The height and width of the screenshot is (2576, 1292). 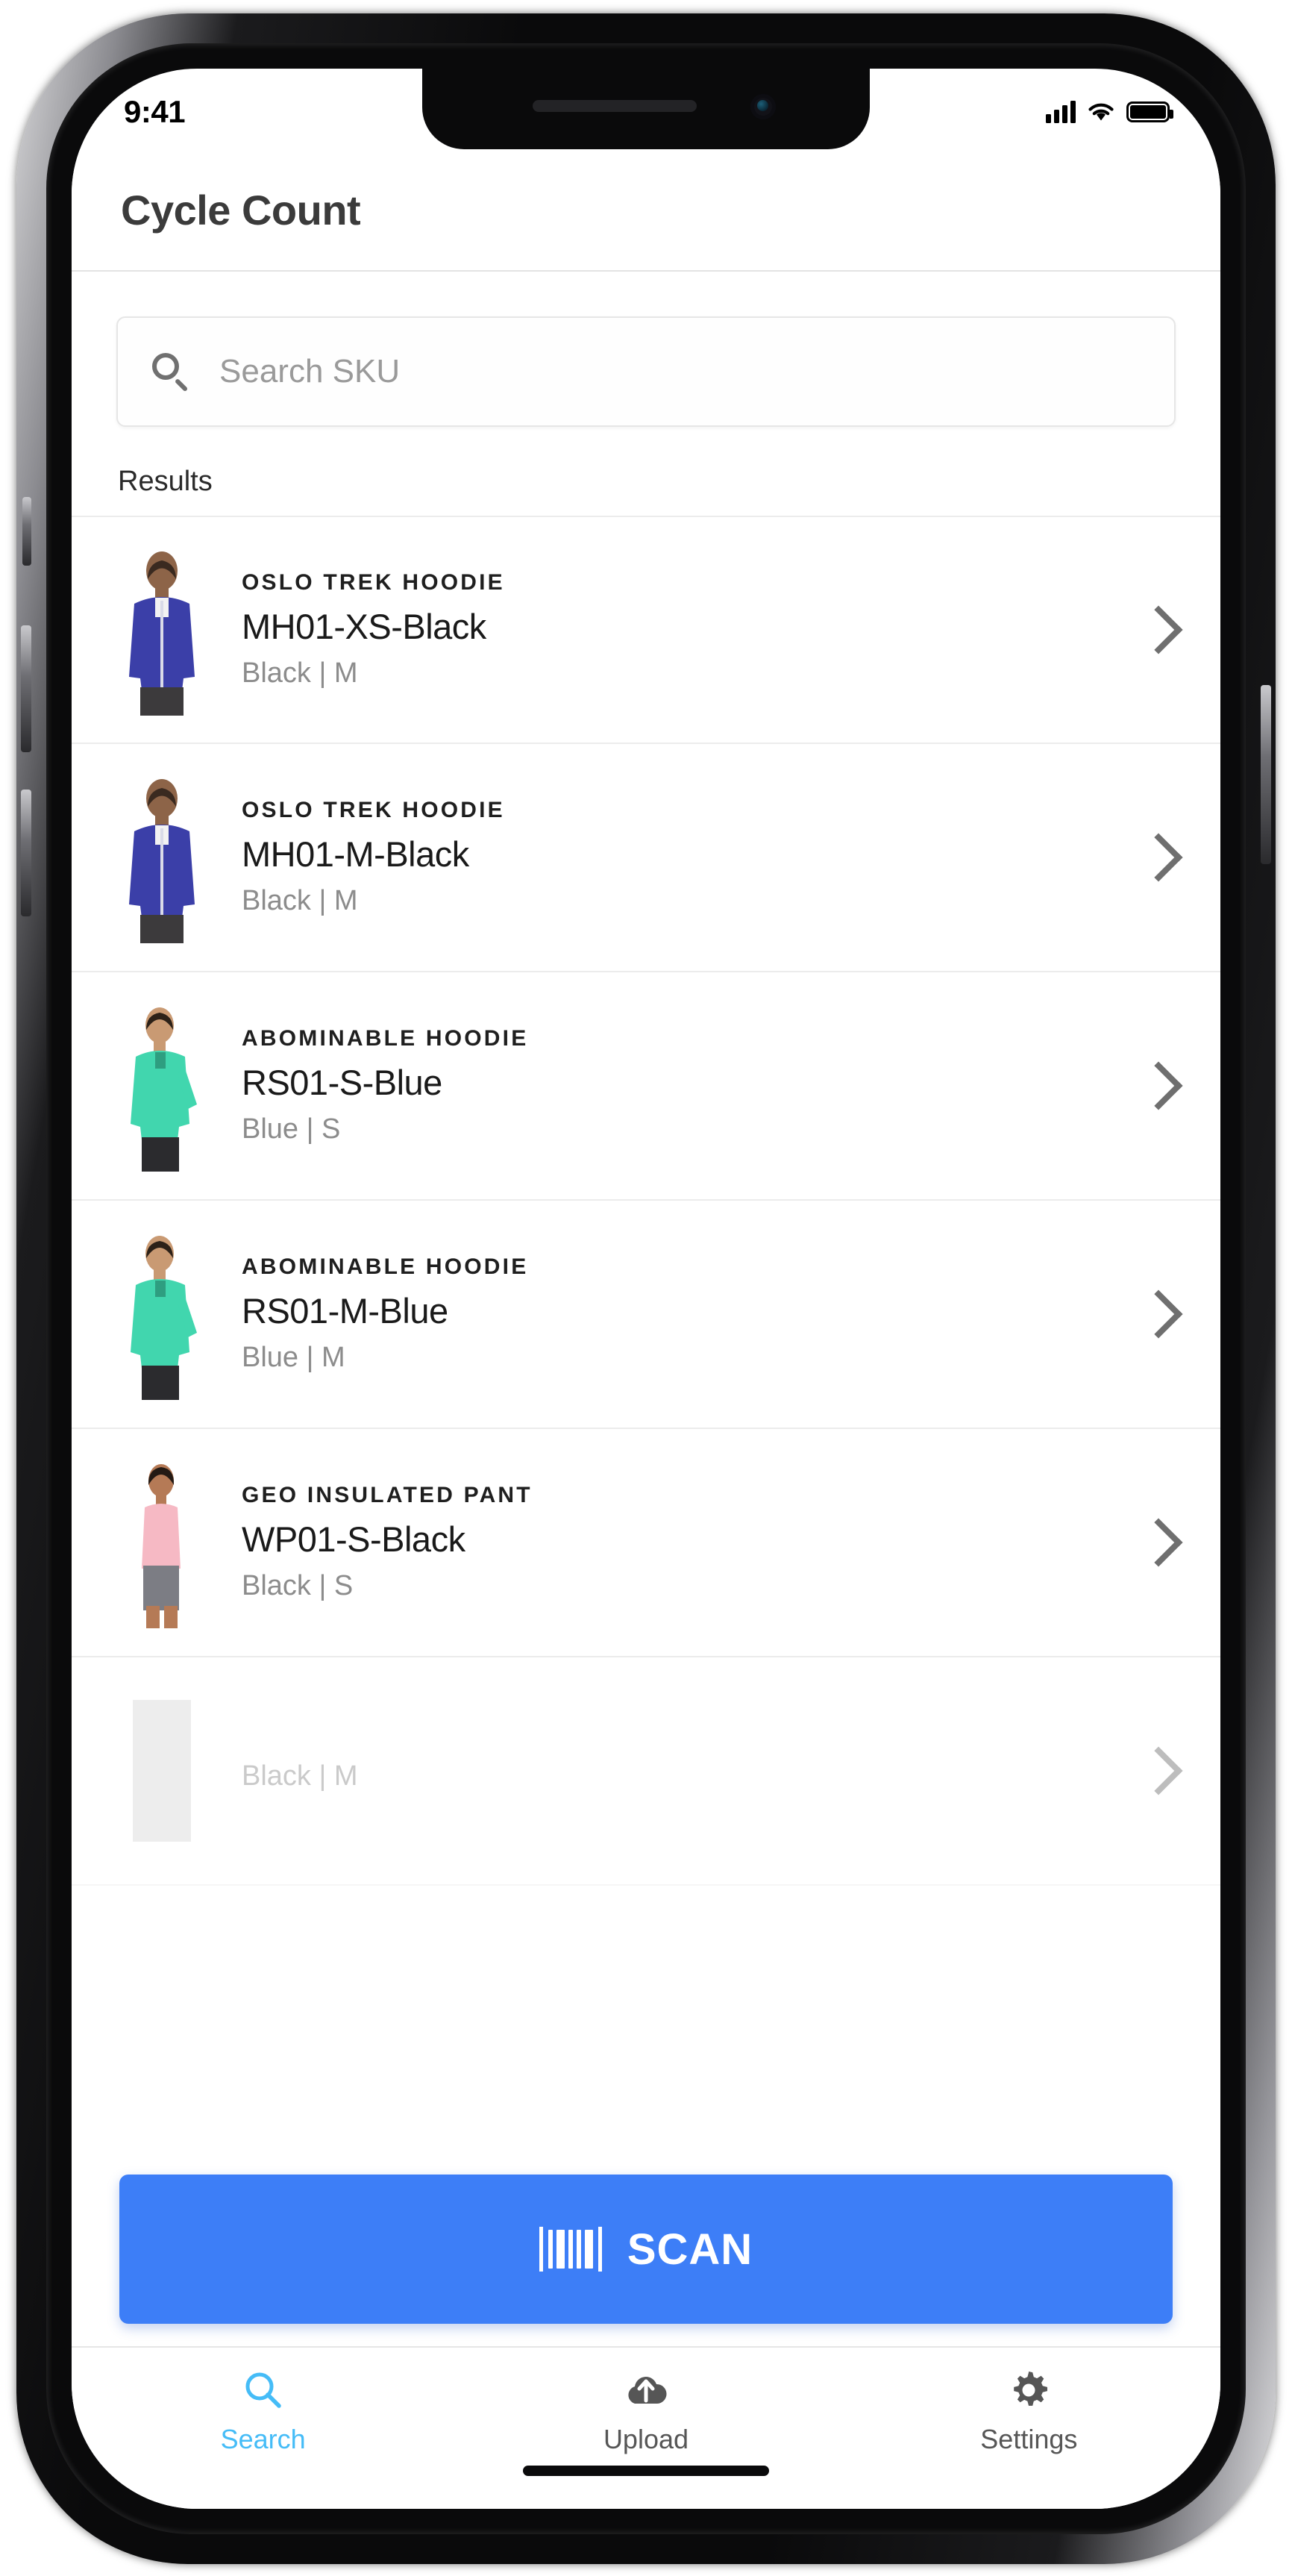 I want to click on results-label: Results, so click(x=165, y=481).